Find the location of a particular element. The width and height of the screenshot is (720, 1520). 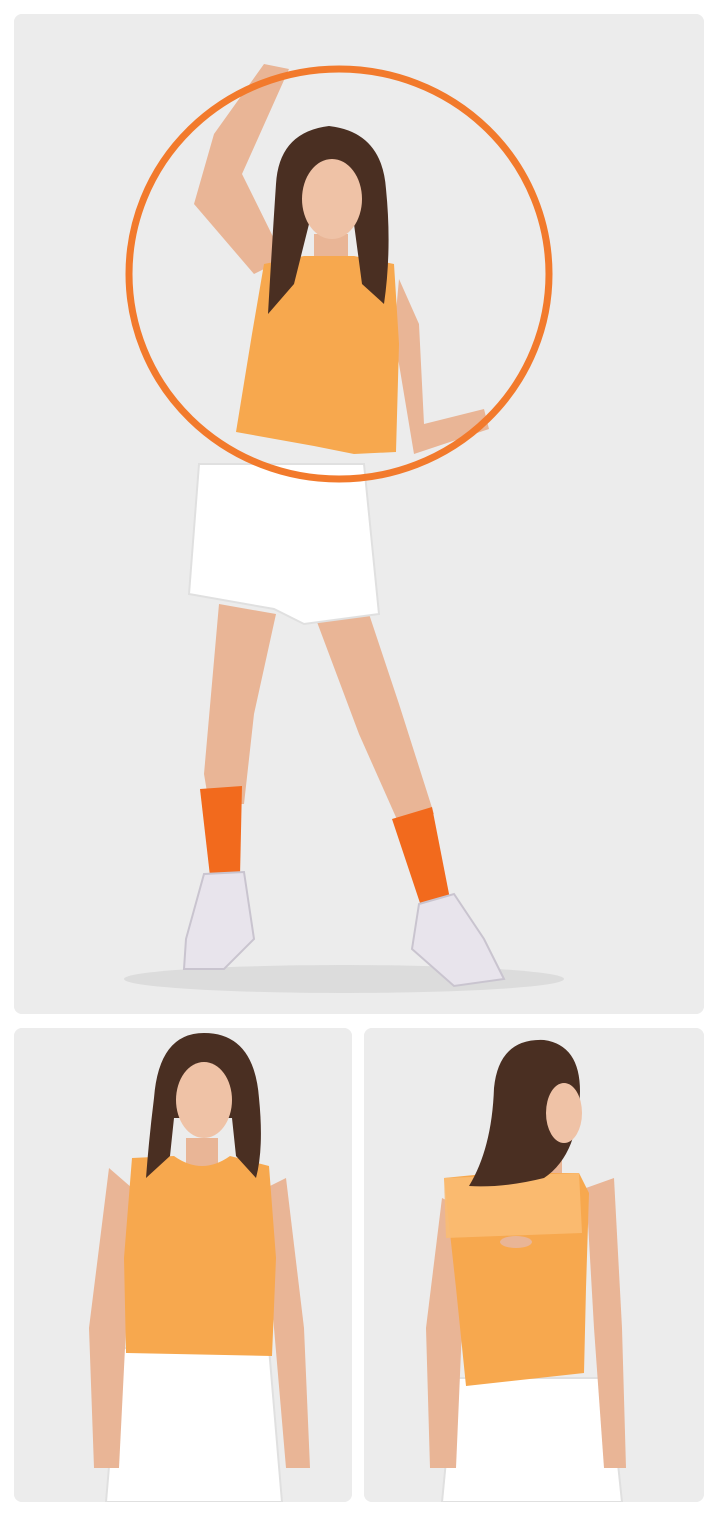

front-illustration is located at coordinates (183, 1265).